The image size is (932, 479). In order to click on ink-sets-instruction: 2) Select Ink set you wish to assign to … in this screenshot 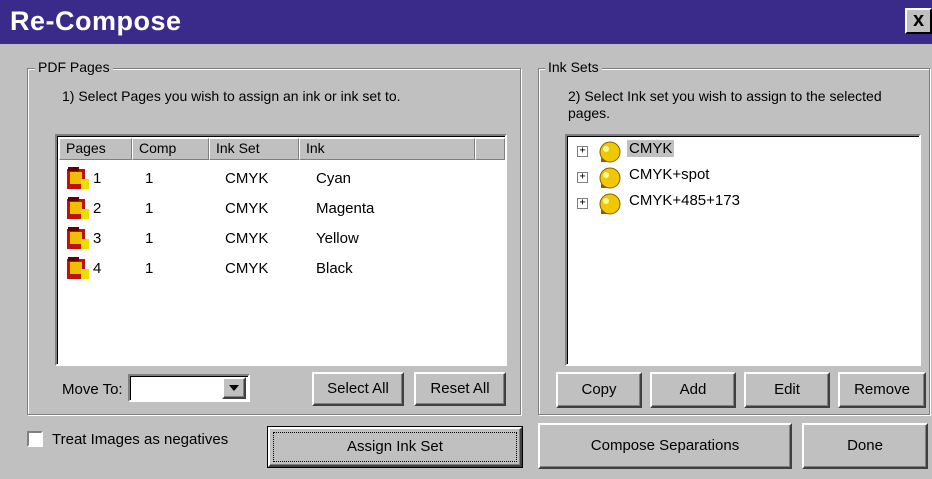, I will do `click(725, 104)`.